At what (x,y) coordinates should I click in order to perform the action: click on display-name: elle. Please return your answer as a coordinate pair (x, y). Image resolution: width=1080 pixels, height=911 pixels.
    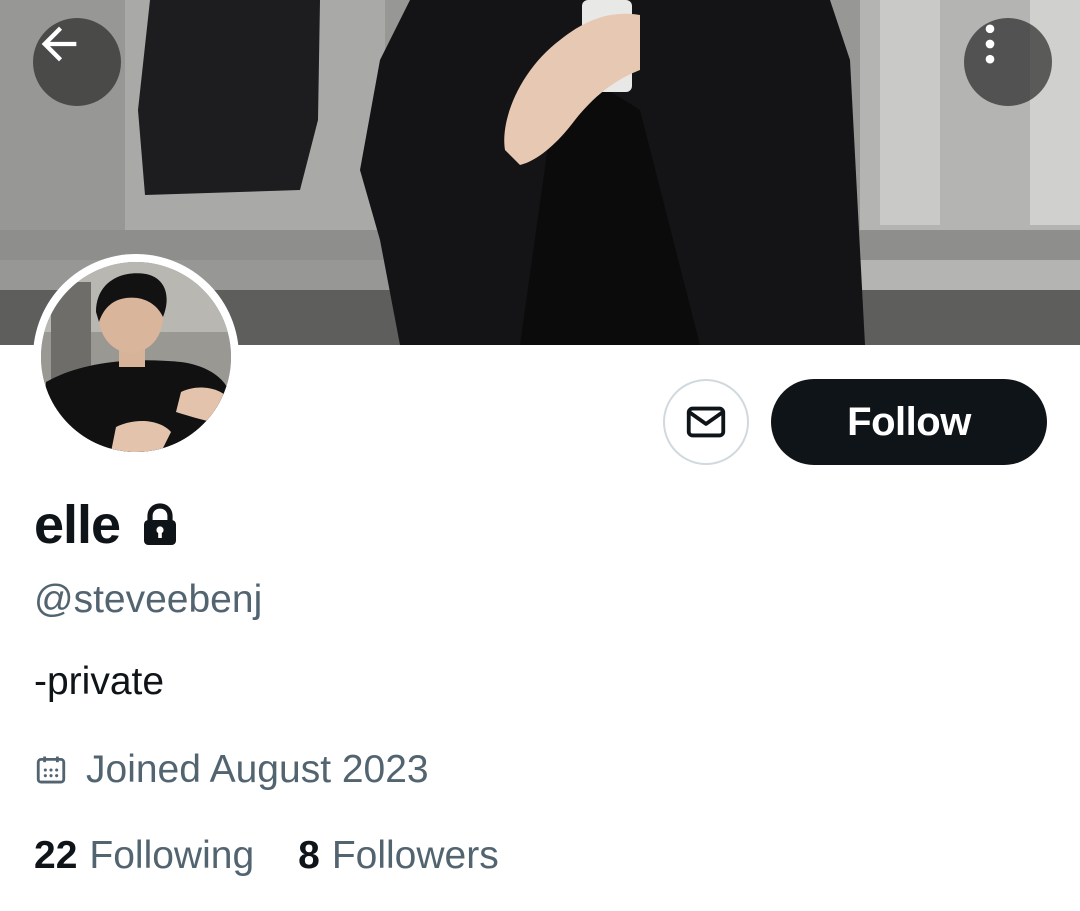
    Looking at the image, I should click on (77, 525).